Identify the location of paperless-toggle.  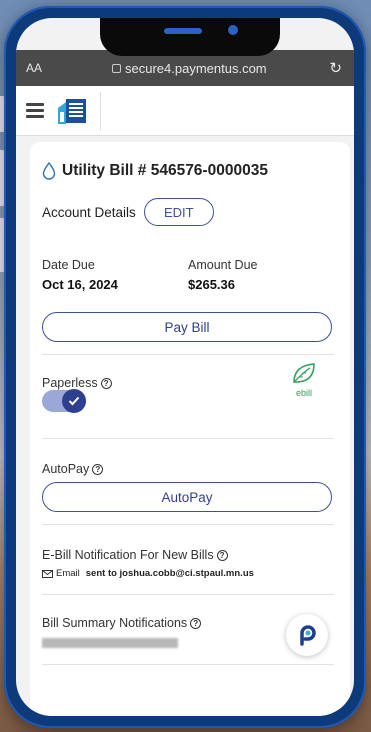
(64, 401).